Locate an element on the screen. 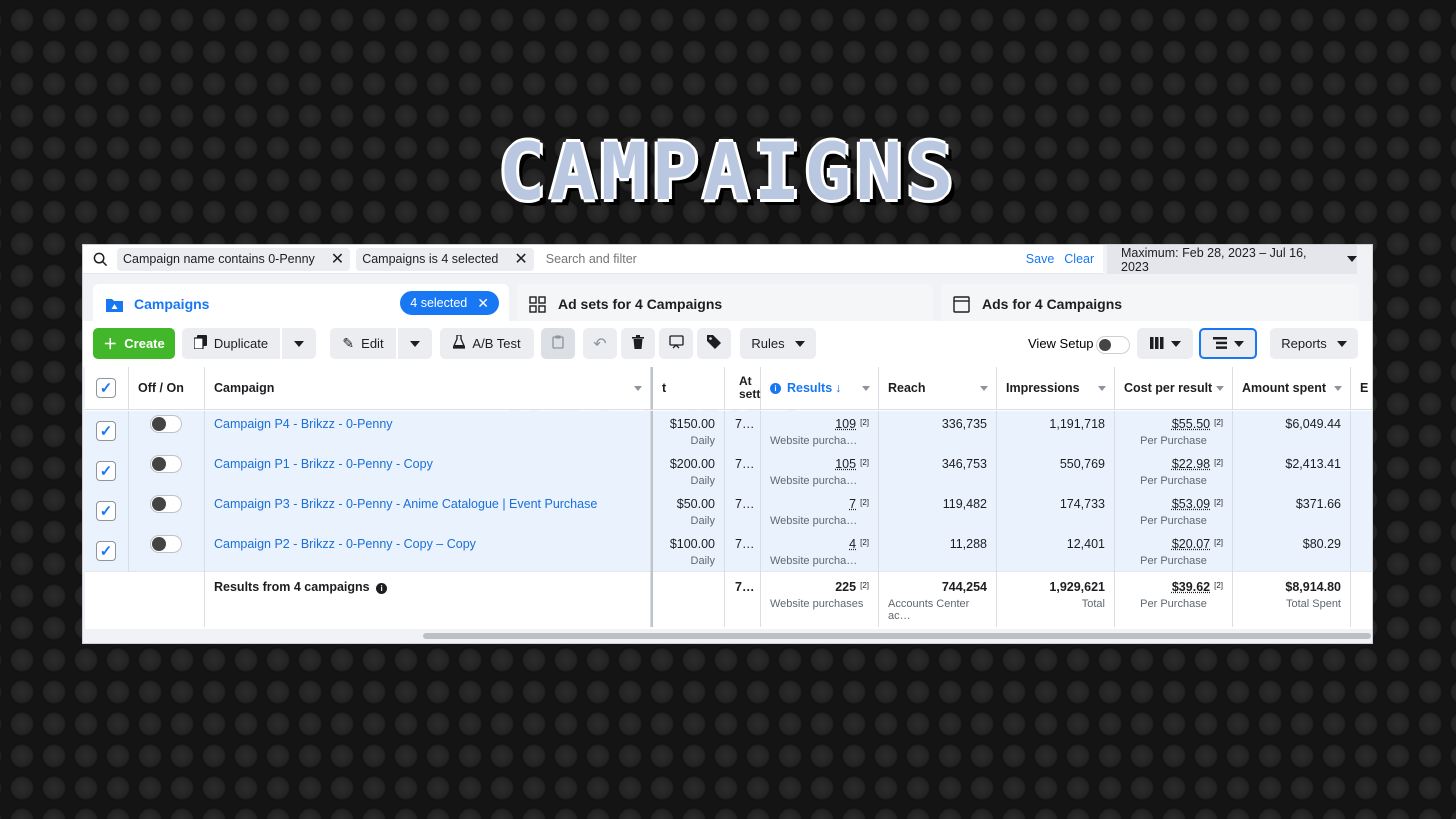 This screenshot has height=819, width=1456. preview-button is located at coordinates (676, 343).